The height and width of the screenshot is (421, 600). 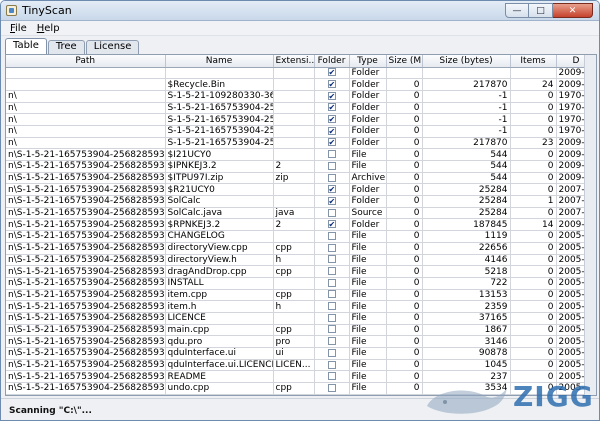 I want to click on tab-strip: Table Tree License, so click(x=300, y=46).